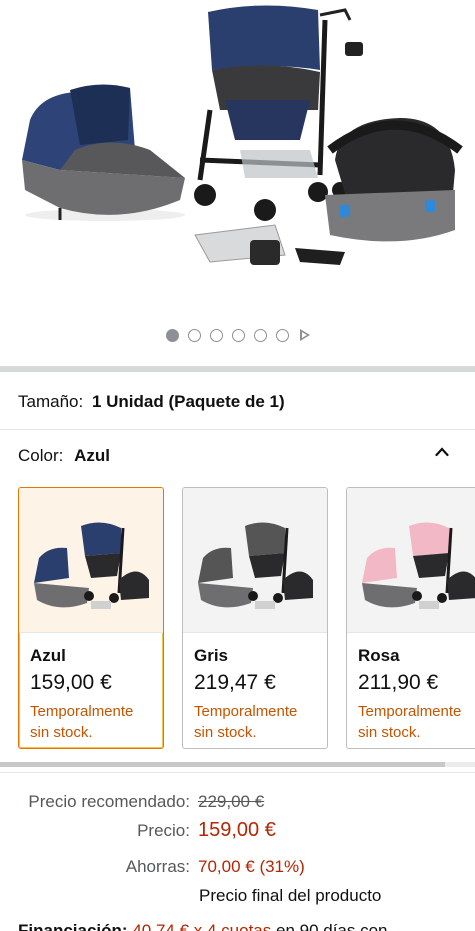  Describe the element at coordinates (251, 866) in the screenshot. I see `savings-value: 70,00 € (31%)` at that location.